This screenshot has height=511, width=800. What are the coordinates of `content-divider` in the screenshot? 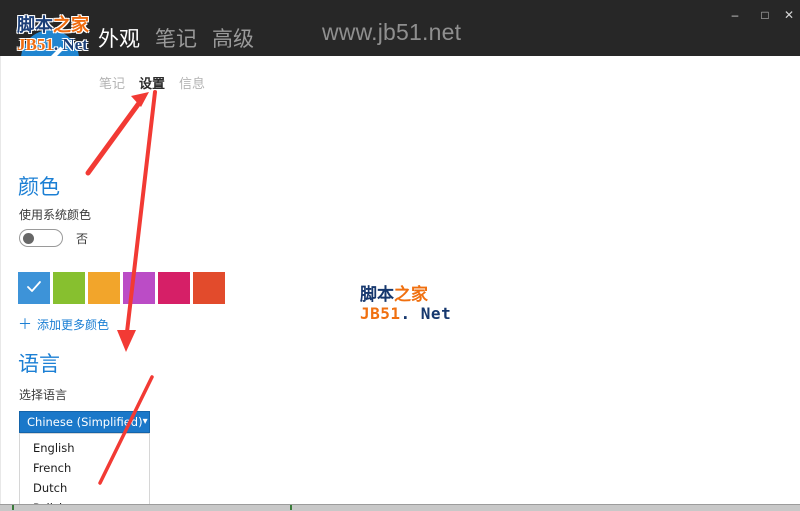 It's located at (0, 280).